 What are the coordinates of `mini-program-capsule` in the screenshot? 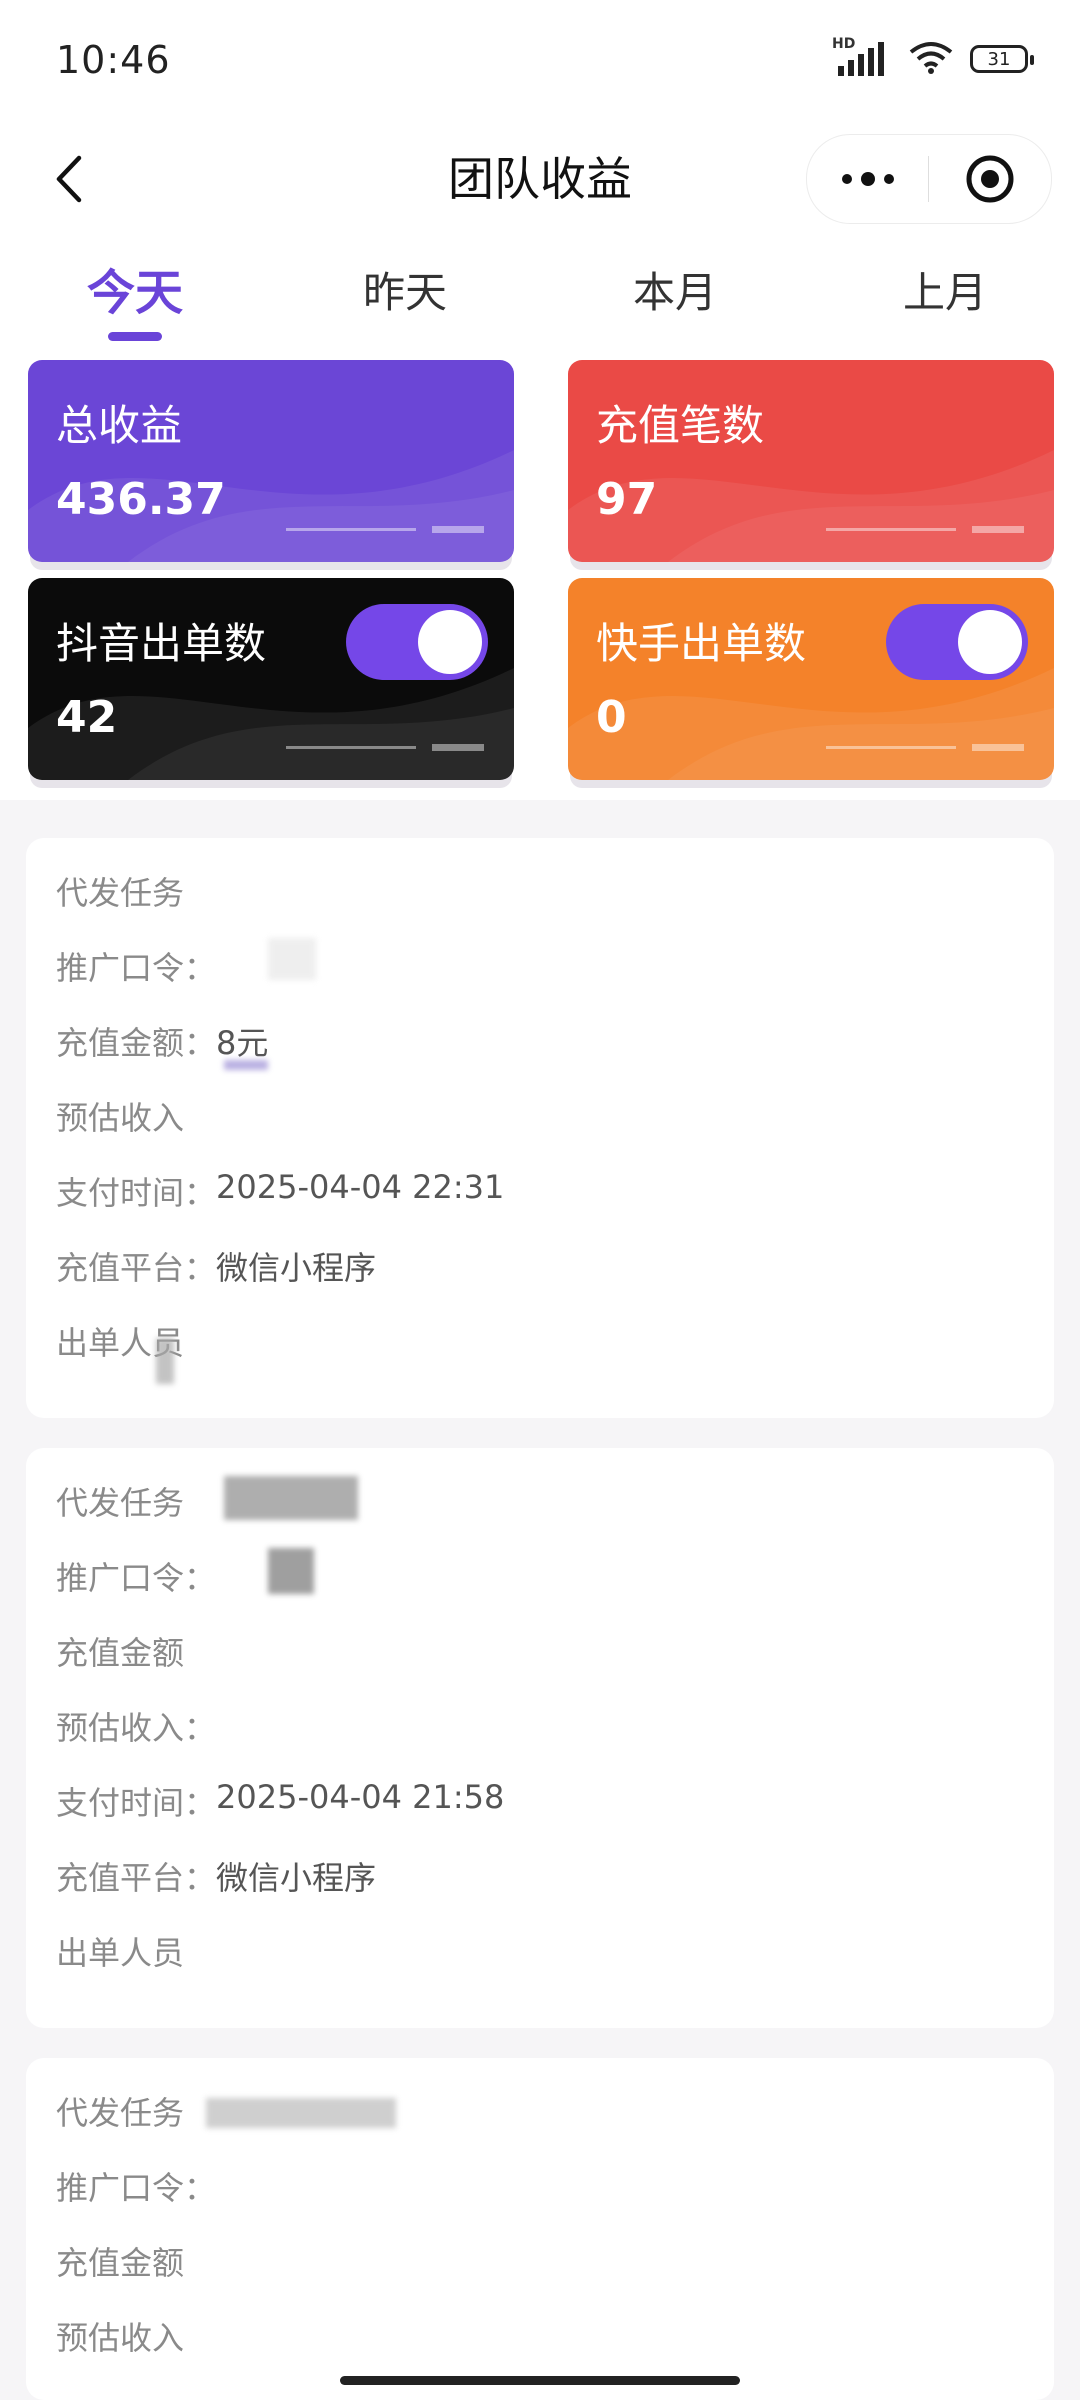 It's located at (929, 179).